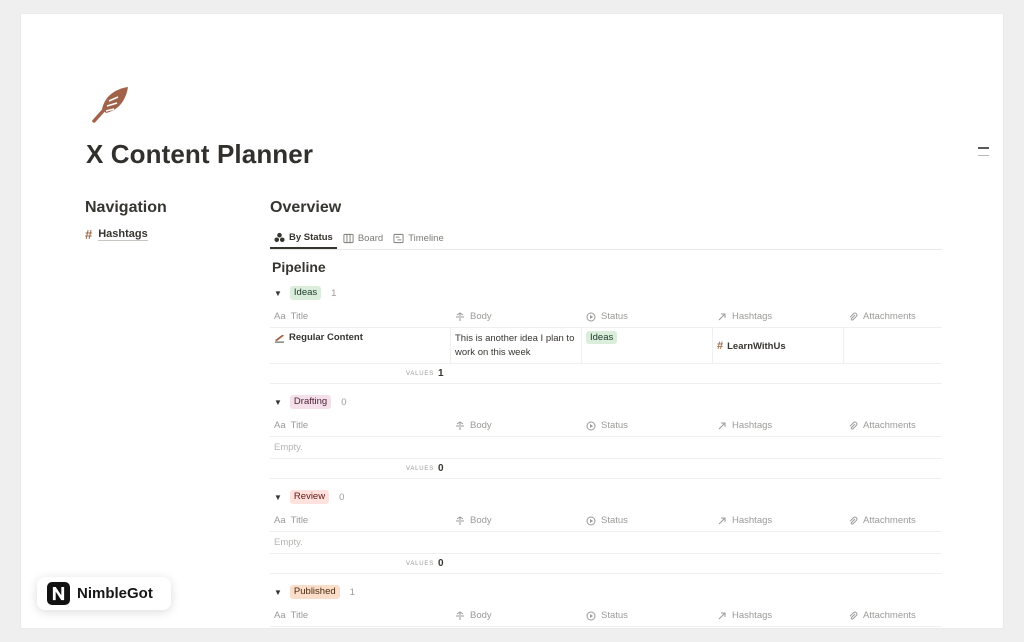 This screenshot has width=1024, height=642. I want to click on tab-timeline: Timeline, so click(418, 241).